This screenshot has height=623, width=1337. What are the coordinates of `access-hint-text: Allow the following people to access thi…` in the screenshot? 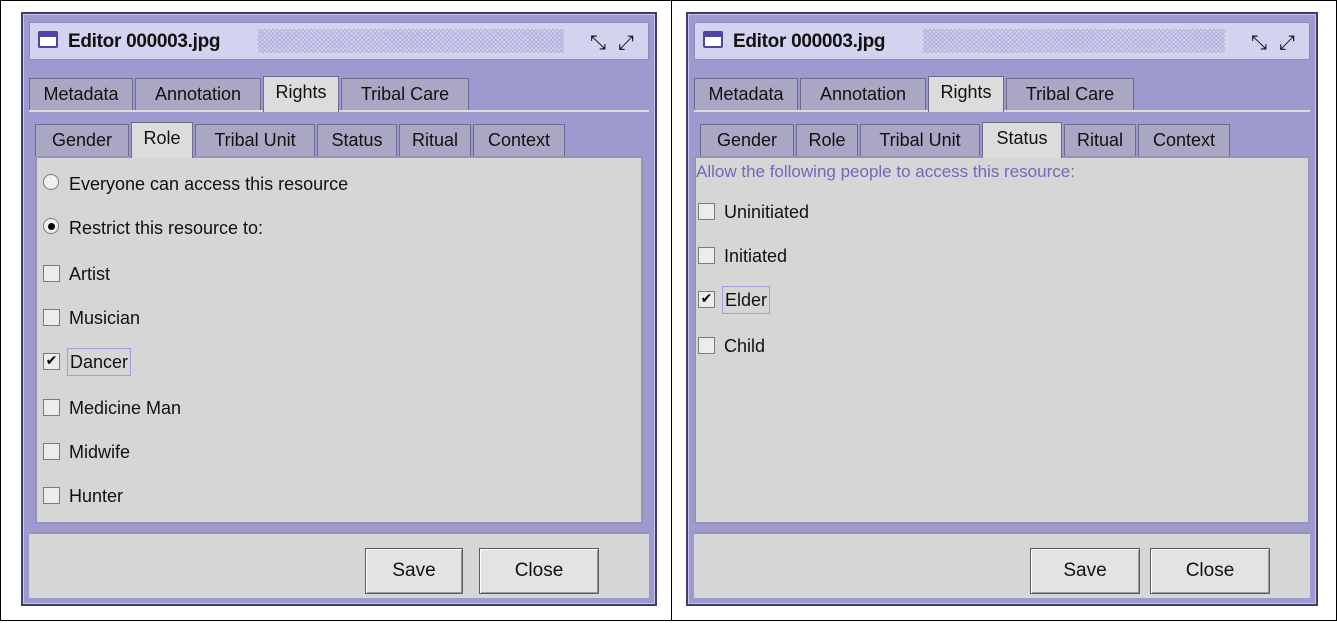 It's located at (885, 171).